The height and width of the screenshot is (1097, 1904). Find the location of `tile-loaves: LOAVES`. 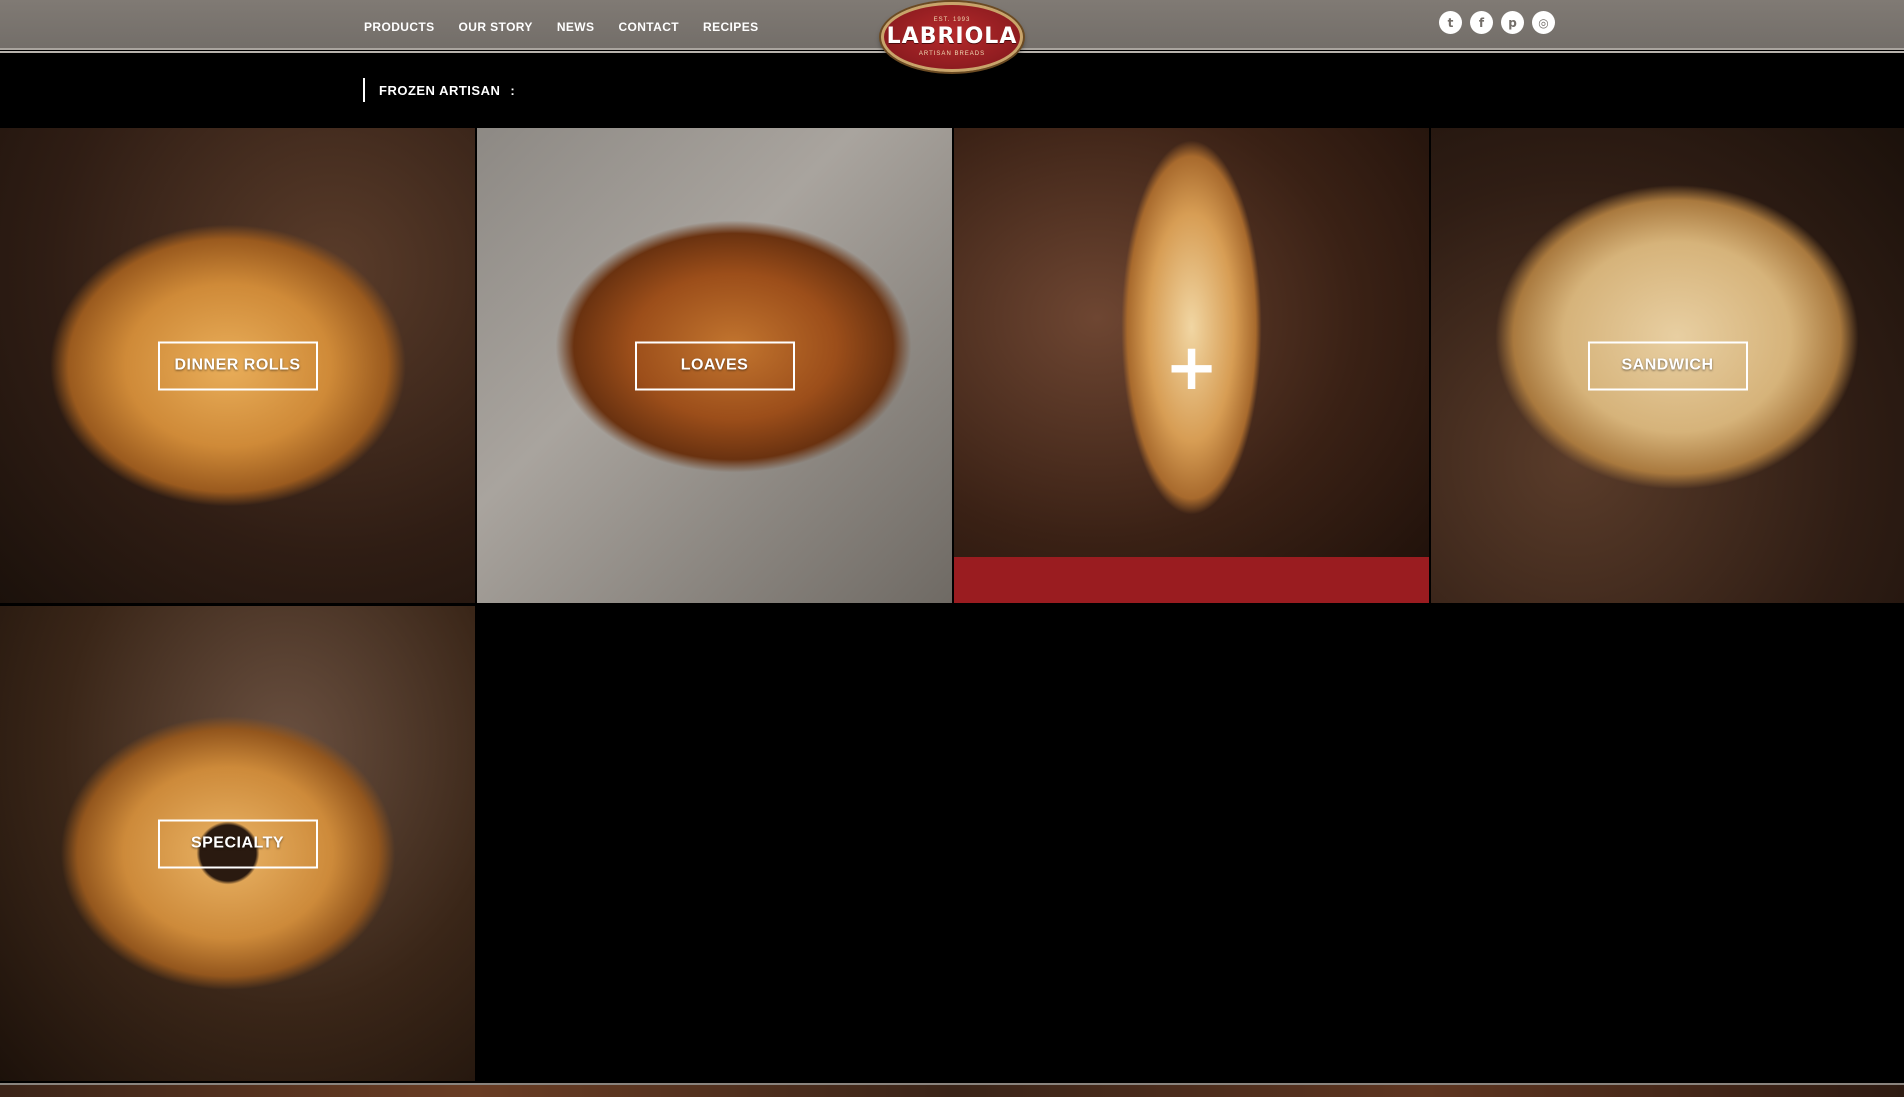

tile-loaves: LOAVES is located at coordinates (714, 365).